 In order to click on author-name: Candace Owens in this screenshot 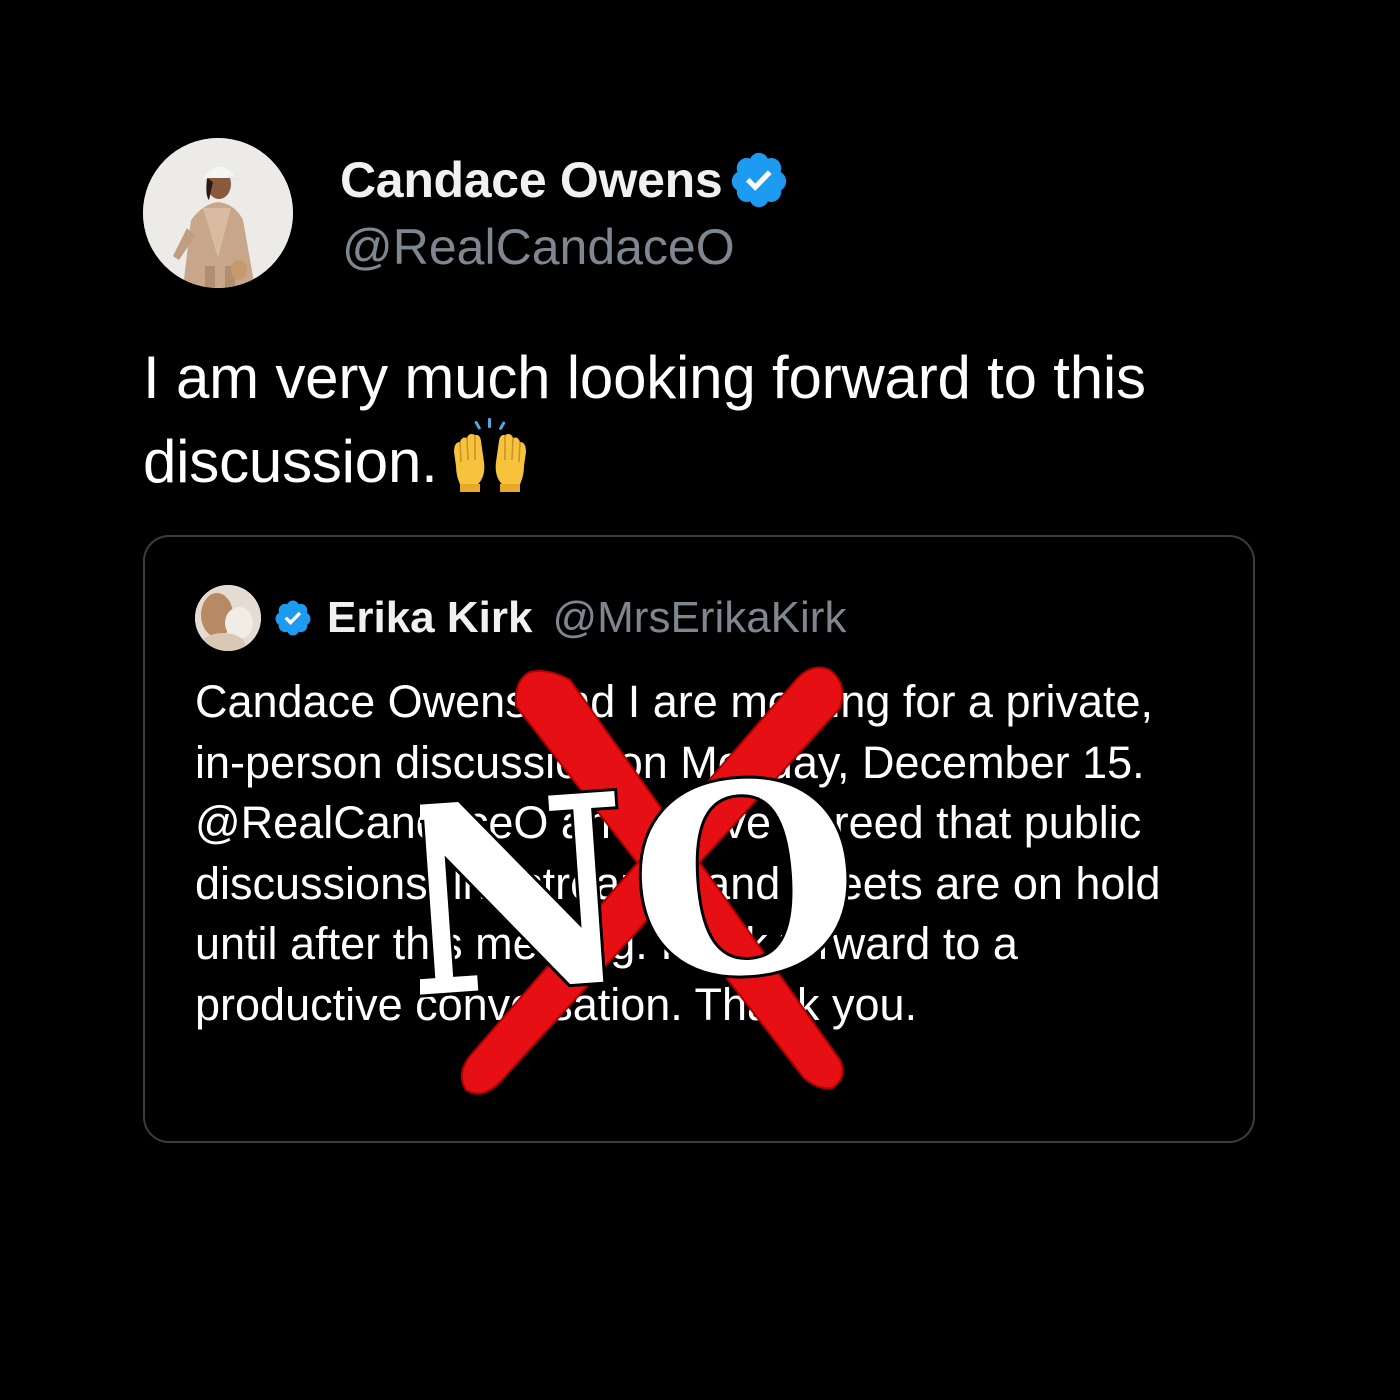, I will do `click(531, 180)`.